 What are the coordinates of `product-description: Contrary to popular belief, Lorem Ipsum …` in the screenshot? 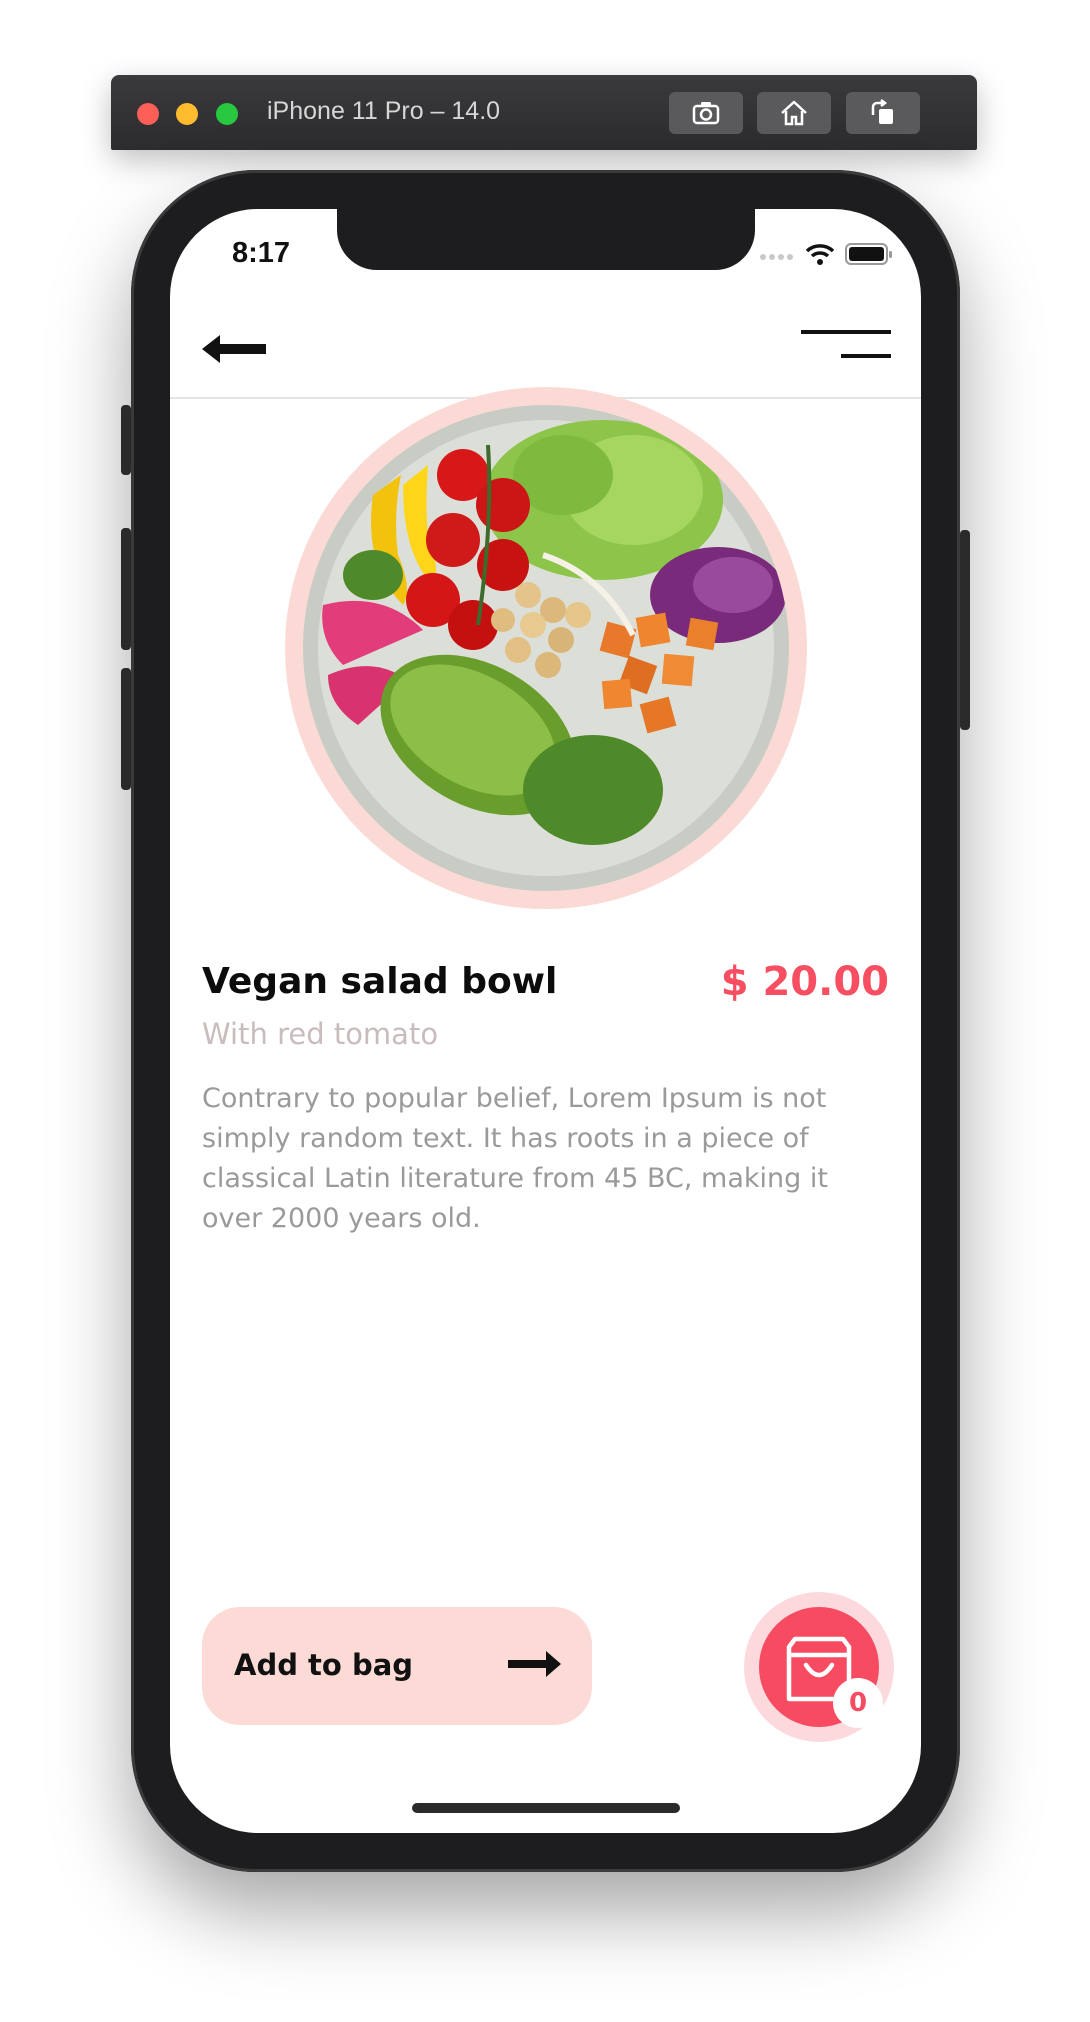 It's located at (515, 1158).